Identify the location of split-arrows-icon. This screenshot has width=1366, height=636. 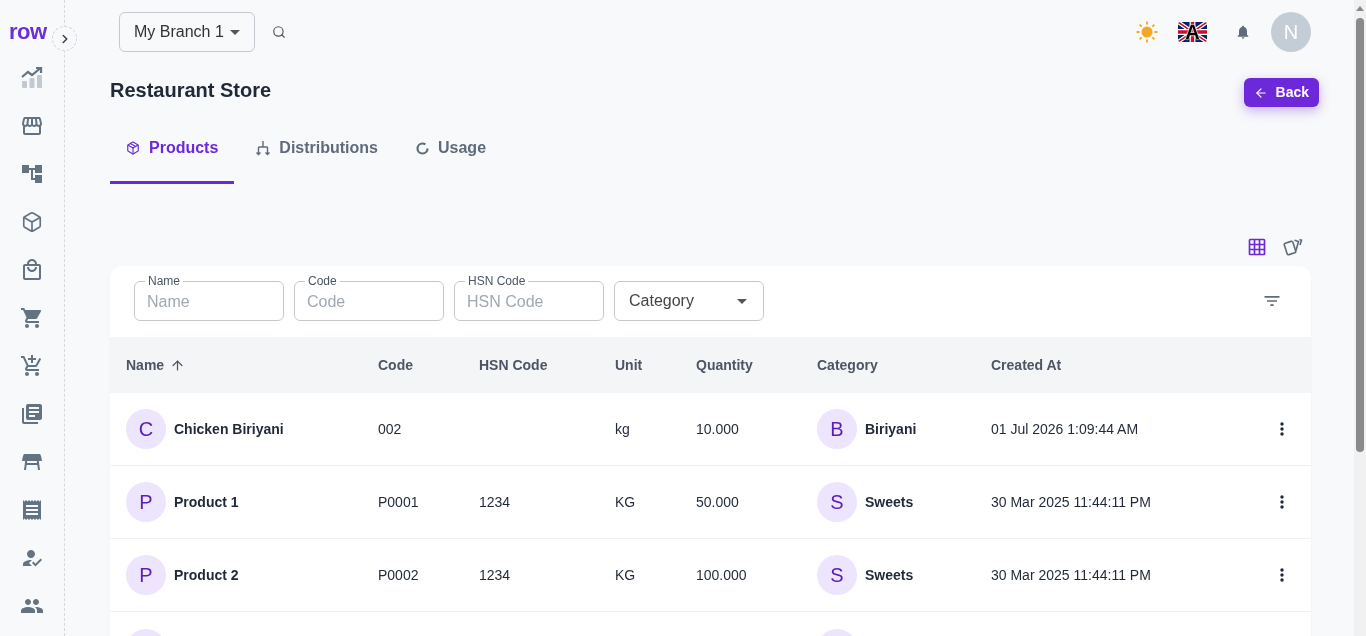
(263, 148).